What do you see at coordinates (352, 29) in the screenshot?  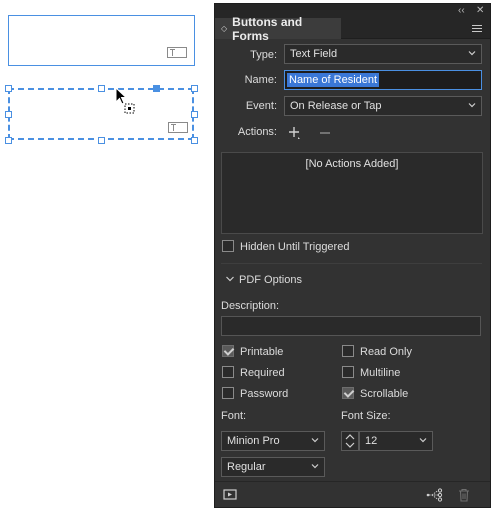 I see `panel-tab-row: ◇ Buttons and Forms` at bounding box center [352, 29].